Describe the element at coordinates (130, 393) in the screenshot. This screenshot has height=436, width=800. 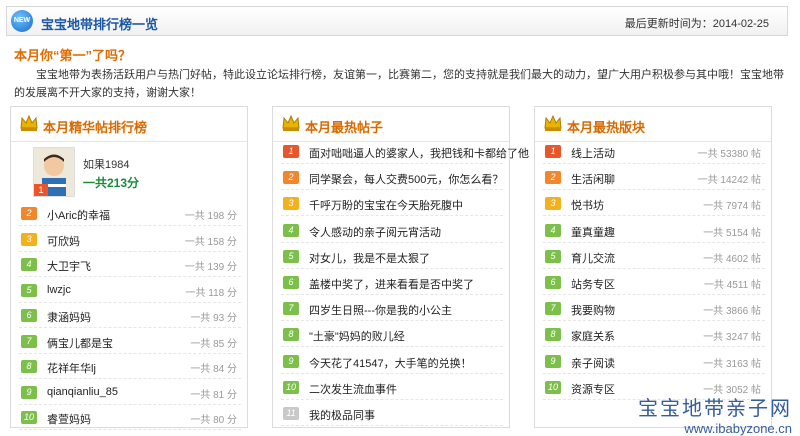
I see `list-item: 9 qianqianliu_85 一共 81 分` at that location.